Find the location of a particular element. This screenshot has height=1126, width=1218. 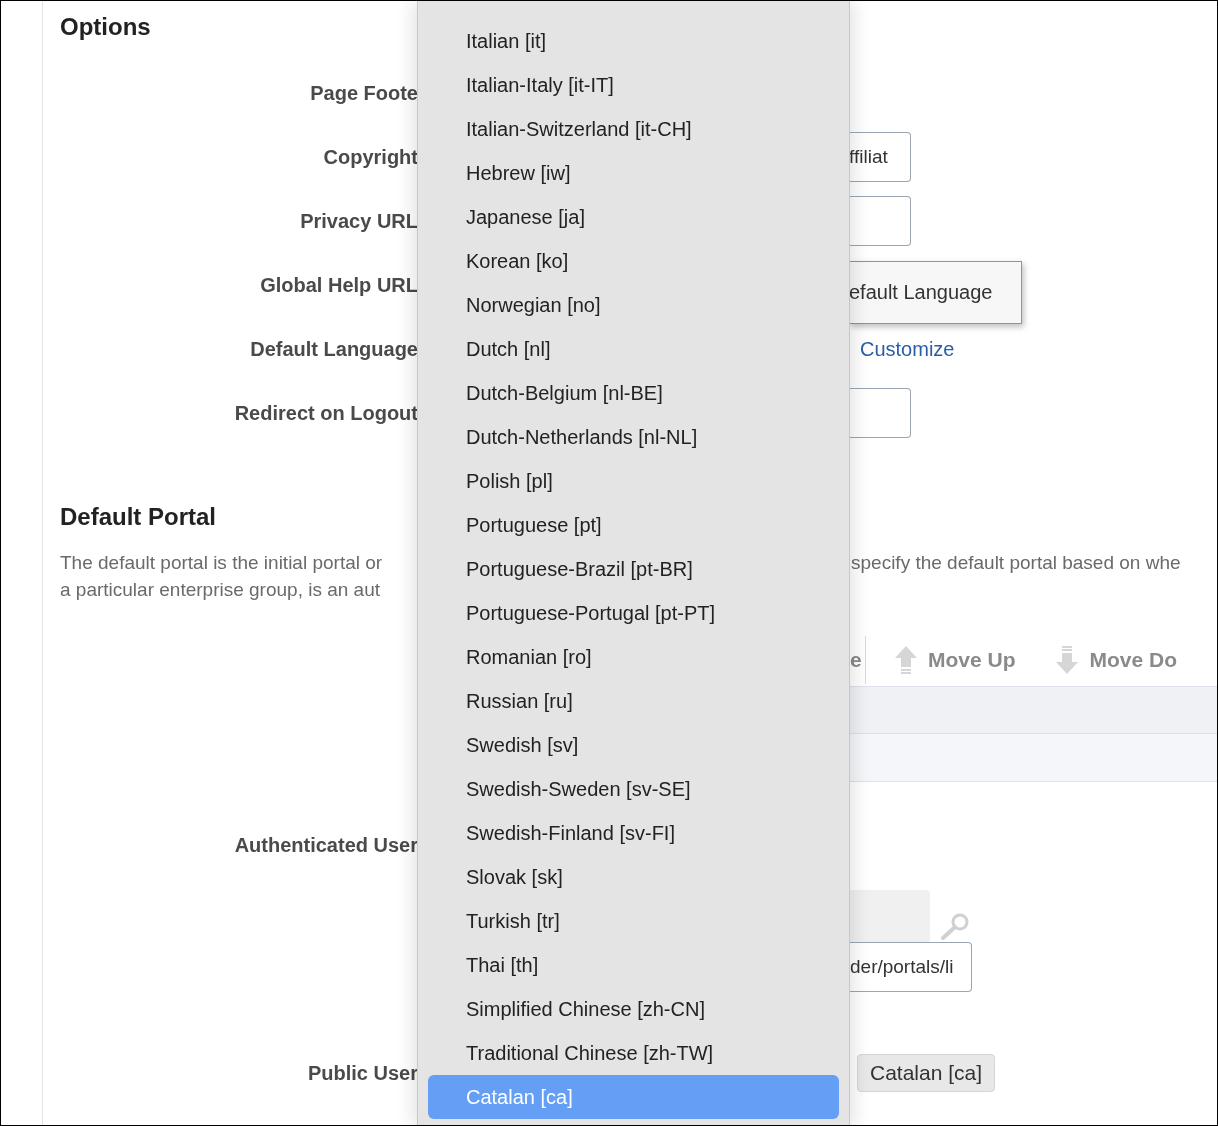

language-option: Japanese [ja] is located at coordinates (633, 217).